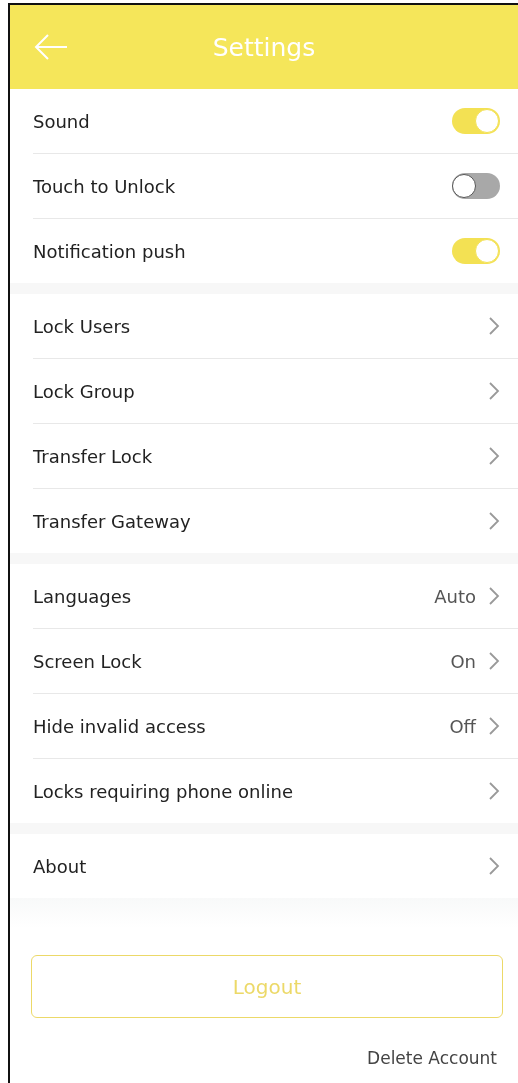 The image size is (518, 1083). Describe the element at coordinates (463, 661) in the screenshot. I see `setting-value: On` at that location.